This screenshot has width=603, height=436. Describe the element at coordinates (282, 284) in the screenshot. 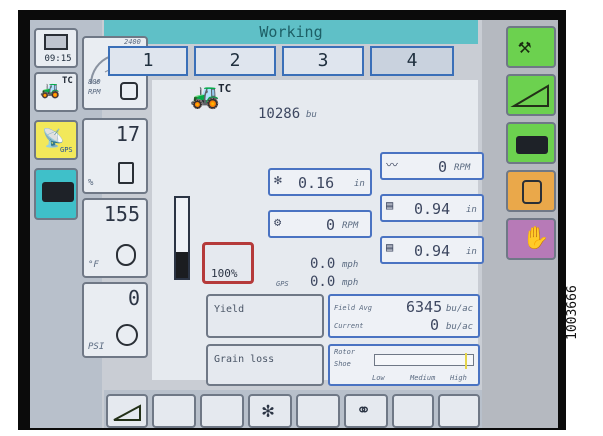

I see `speed-gps-label: GPS` at that location.